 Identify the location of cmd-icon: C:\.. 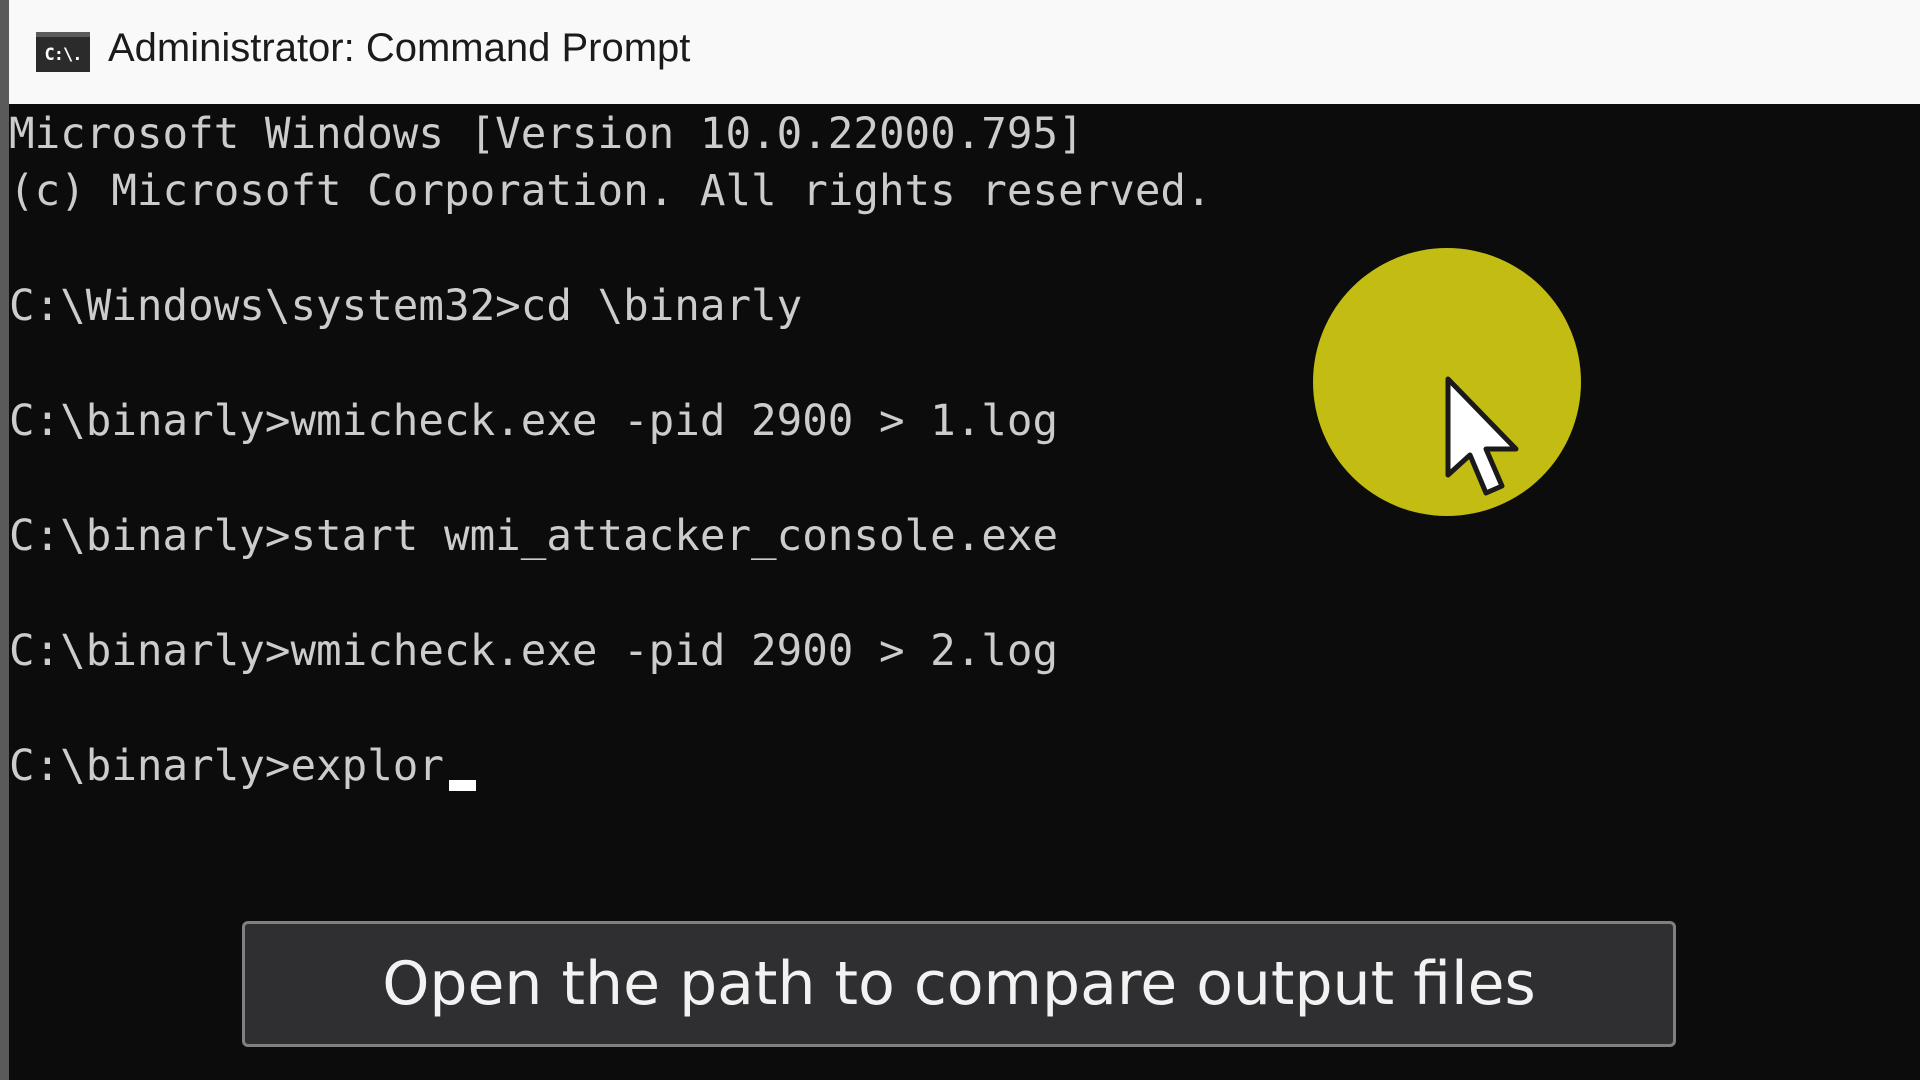
(63, 52).